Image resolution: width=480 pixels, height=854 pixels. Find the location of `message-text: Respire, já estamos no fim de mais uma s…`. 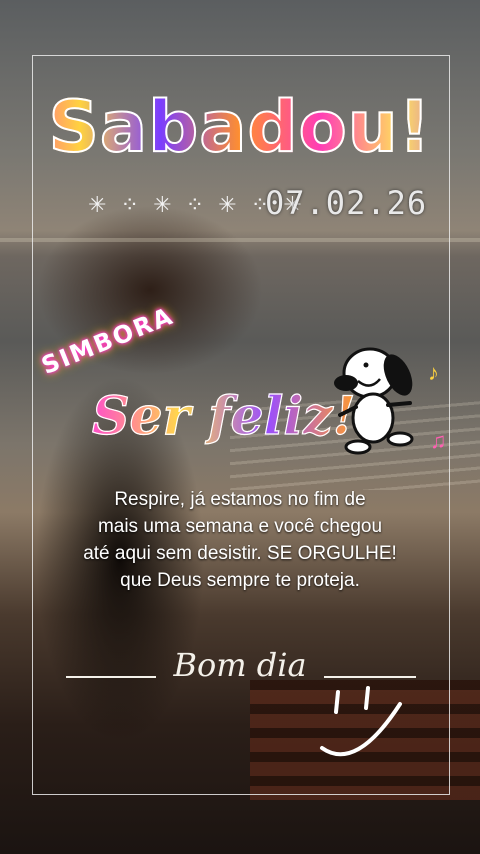

message-text: Respire, já estamos no fim de mais uma s… is located at coordinates (240, 540).